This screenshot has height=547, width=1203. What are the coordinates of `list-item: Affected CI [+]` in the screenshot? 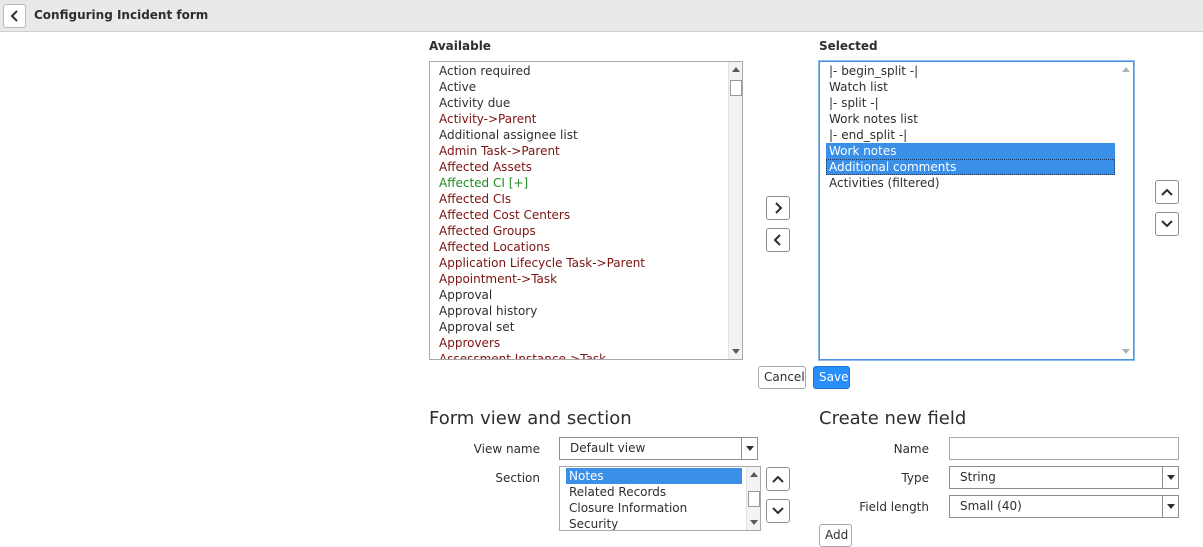 It's located at (579, 183).